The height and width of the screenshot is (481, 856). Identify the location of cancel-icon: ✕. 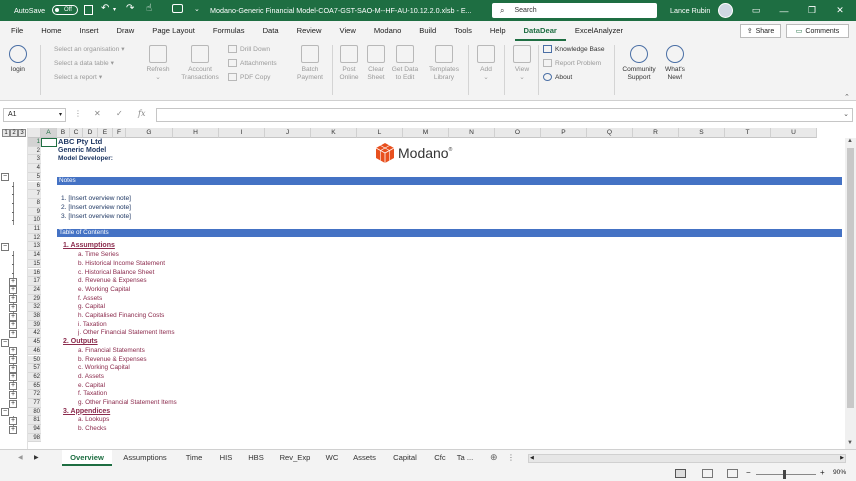
(97, 113).